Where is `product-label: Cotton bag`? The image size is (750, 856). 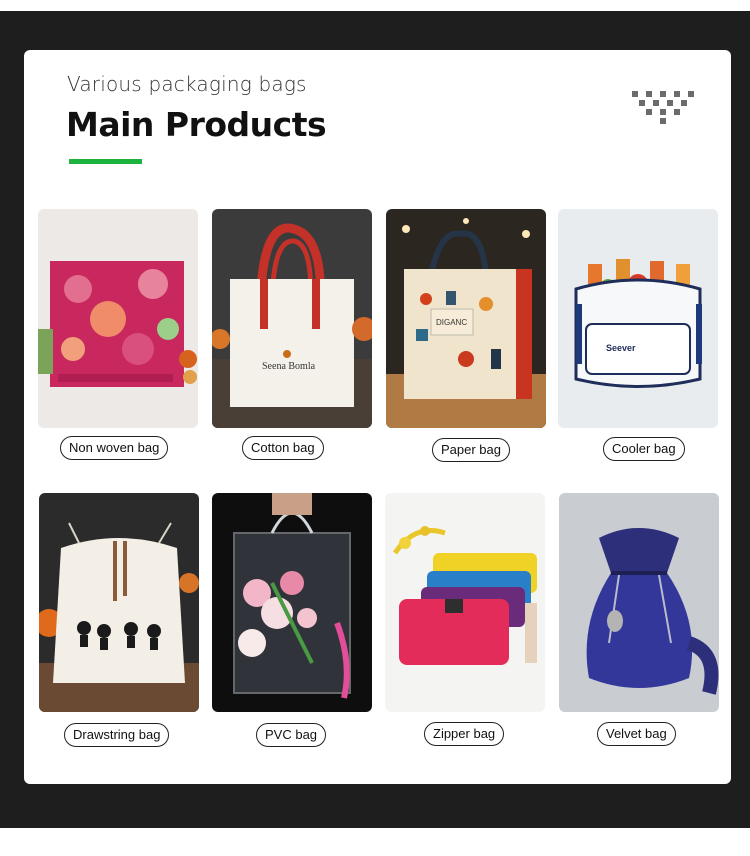 product-label: Cotton bag is located at coordinates (283, 448).